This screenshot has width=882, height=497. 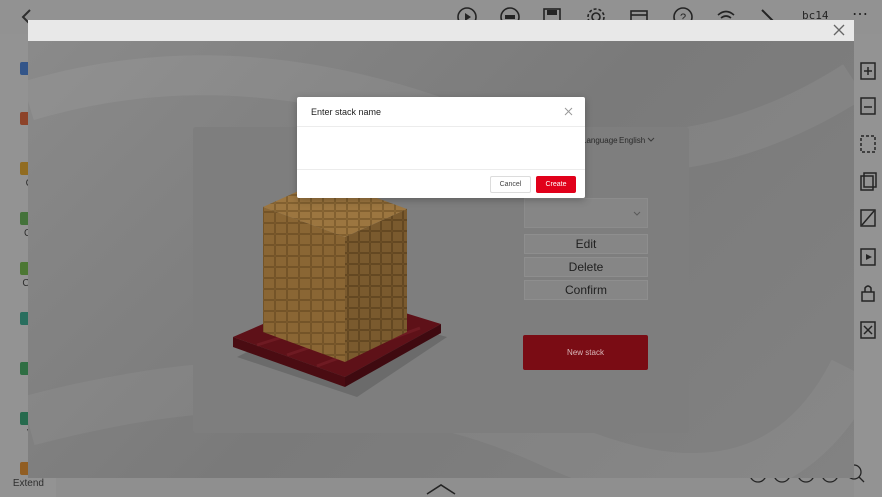 I want to click on pallet-stack-illustration, so click(x=340, y=292).